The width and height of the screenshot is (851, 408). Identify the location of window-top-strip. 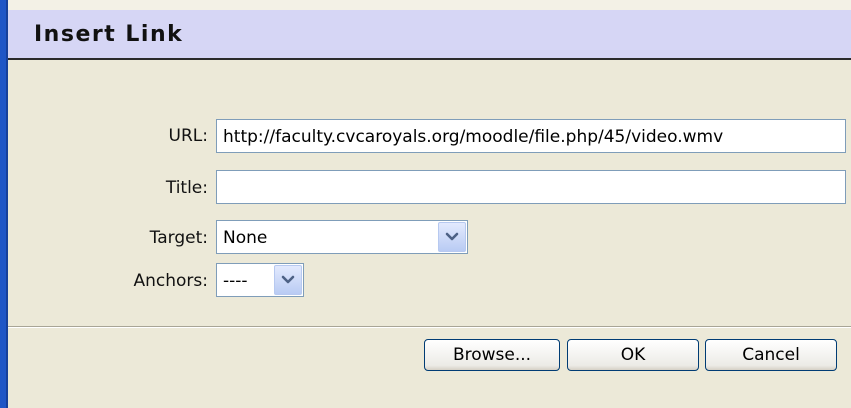
(425, 5).